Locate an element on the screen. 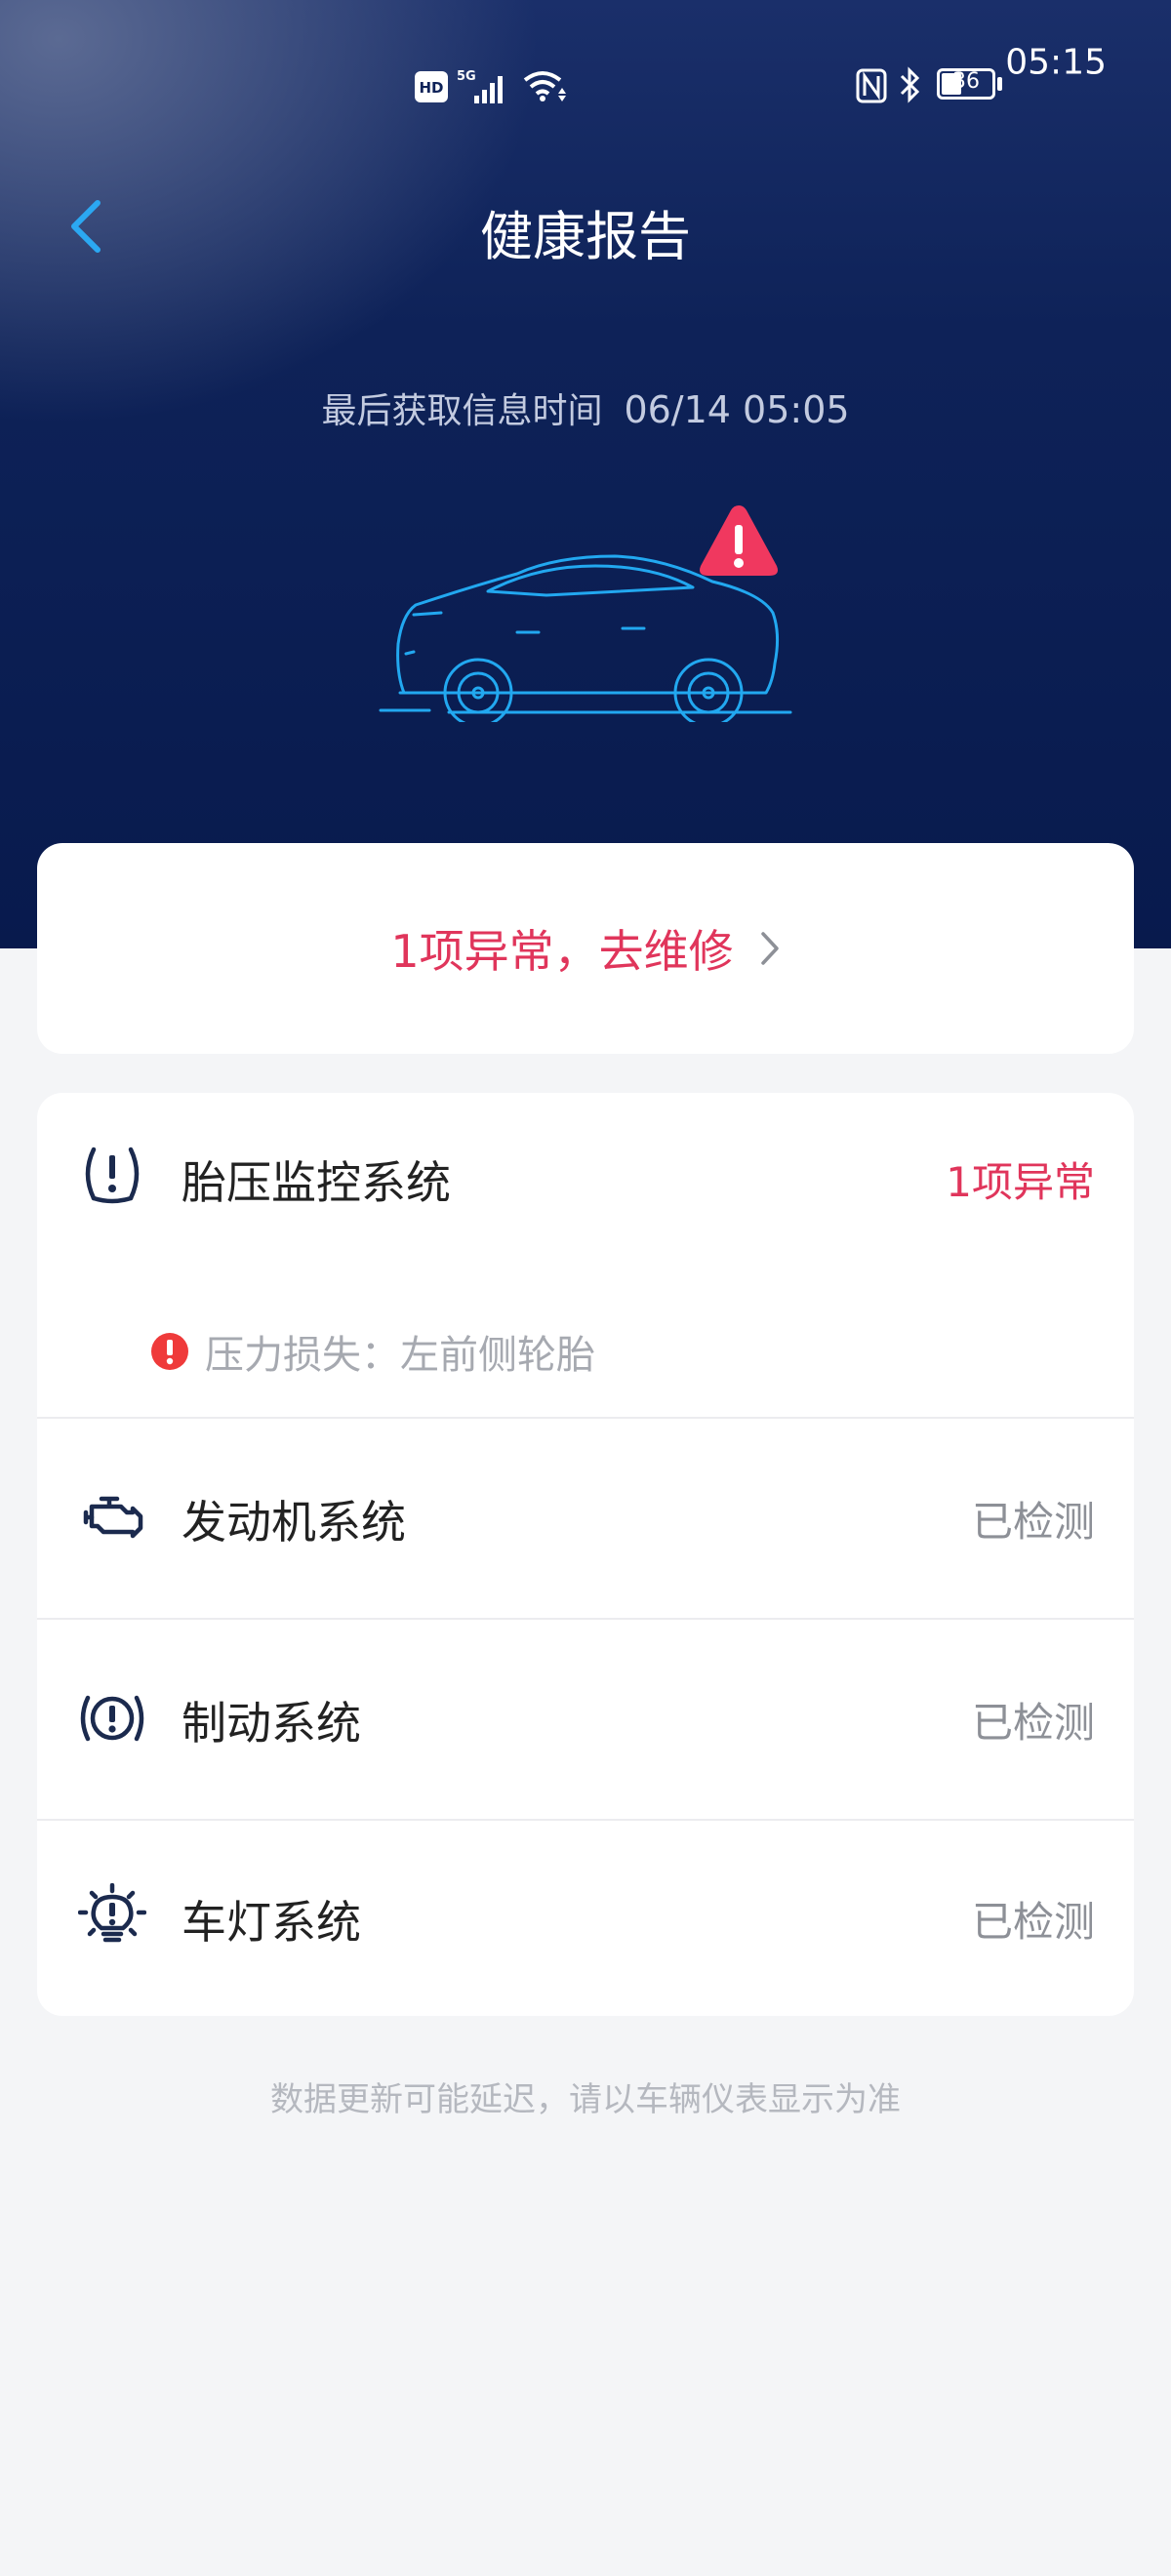  system-detail-text: 压力损失：左前侧轮胎 is located at coordinates (400, 1355).